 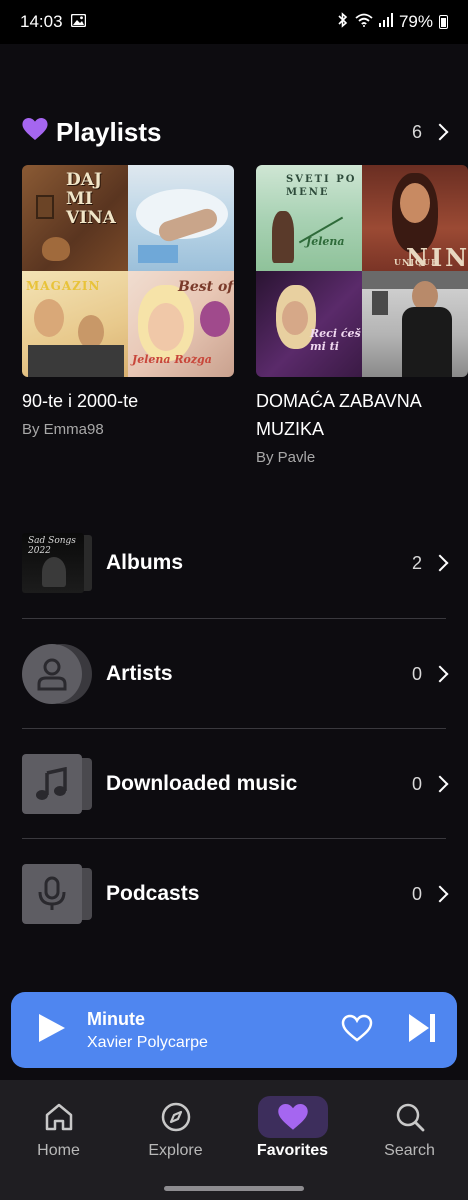 What do you see at coordinates (128, 401) in the screenshot?
I see `playlist-title: 90-te i 2000-te` at bounding box center [128, 401].